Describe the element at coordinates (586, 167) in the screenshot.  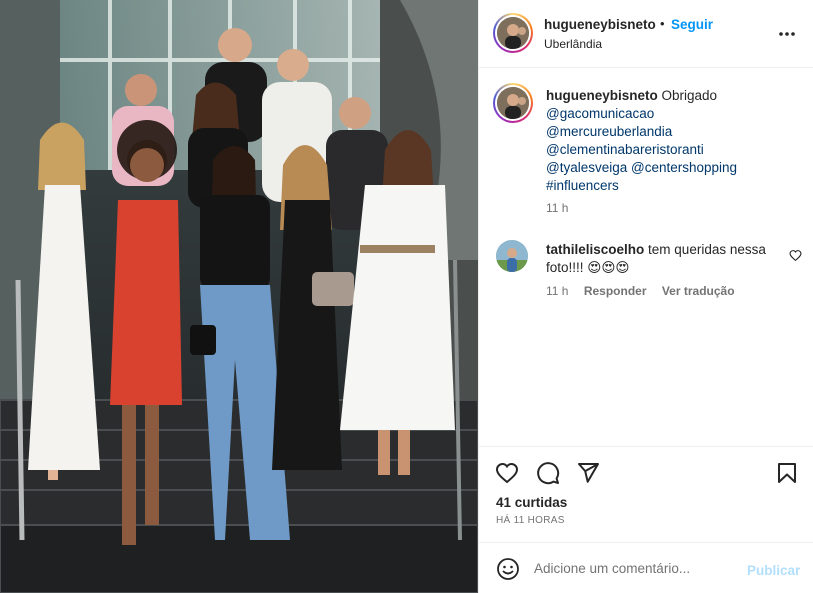
I see `mention-link: @tyalesveiga` at that location.